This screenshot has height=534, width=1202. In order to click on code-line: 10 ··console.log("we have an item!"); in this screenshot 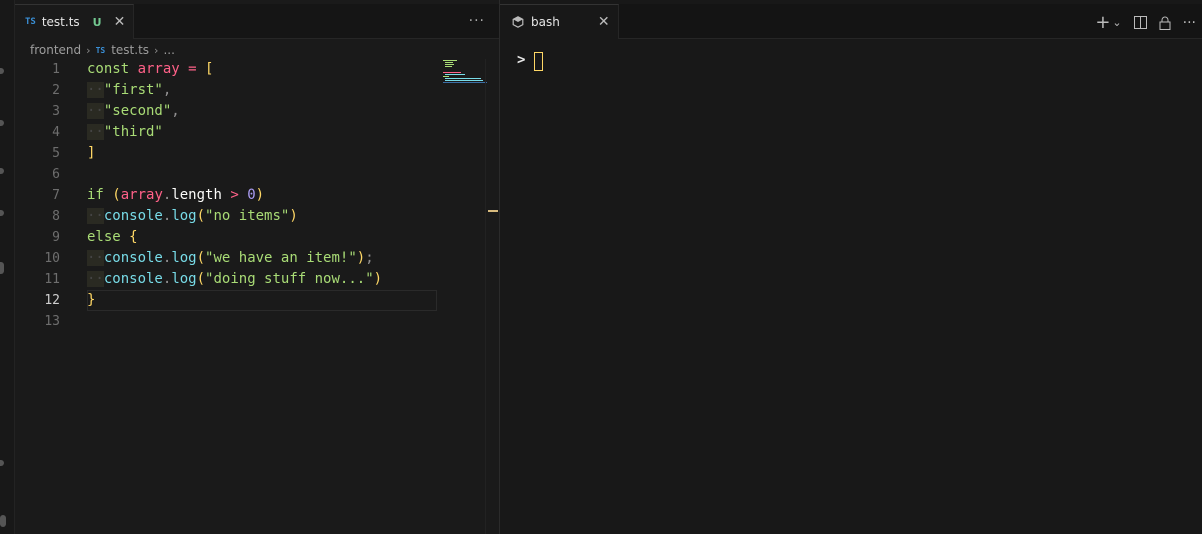, I will do `click(250, 258)`.